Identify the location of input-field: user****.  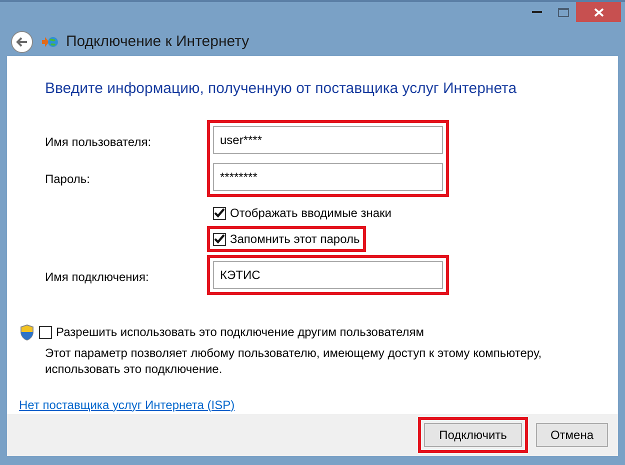
(328, 140).